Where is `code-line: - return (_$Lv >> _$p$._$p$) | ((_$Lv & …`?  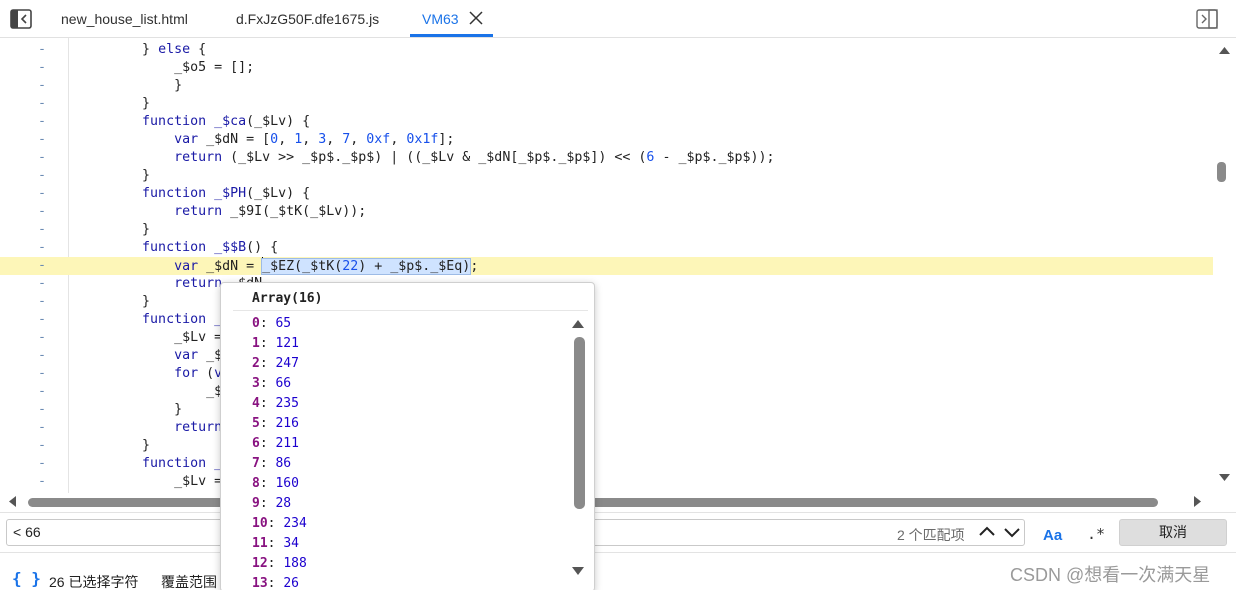 code-line: - return (_$Lv >> _$p$._$p$) | ((_$Lv & … is located at coordinates (606, 158).